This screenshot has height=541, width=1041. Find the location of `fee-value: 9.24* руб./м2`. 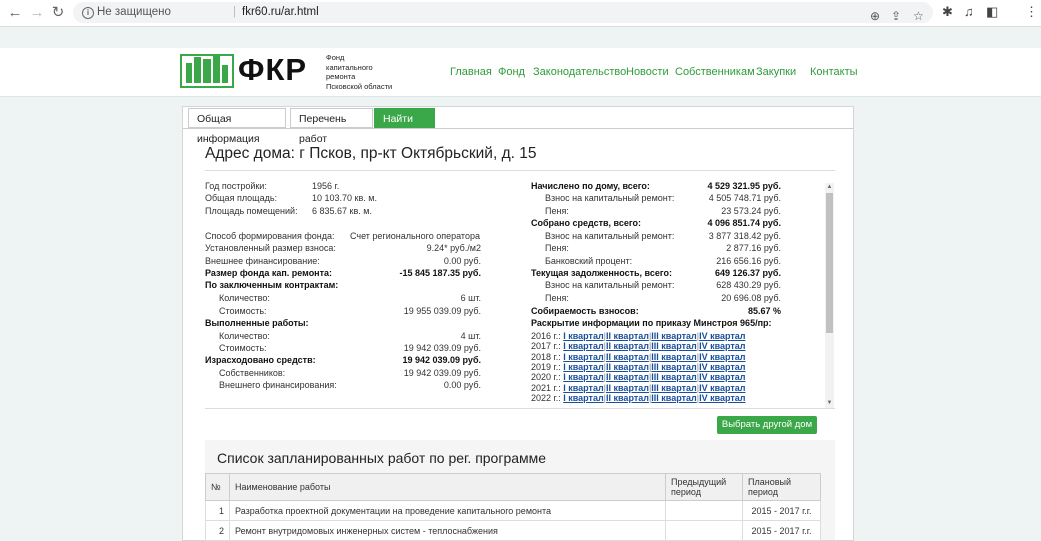

fee-value: 9.24* руб./м2 is located at coordinates (453, 248).